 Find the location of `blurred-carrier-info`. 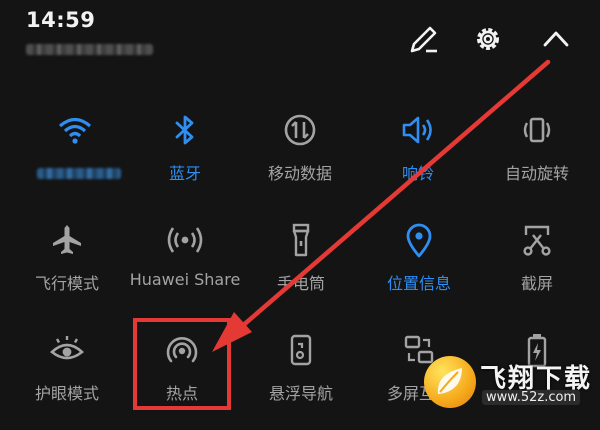

blurred-carrier-info is located at coordinates (89, 49).